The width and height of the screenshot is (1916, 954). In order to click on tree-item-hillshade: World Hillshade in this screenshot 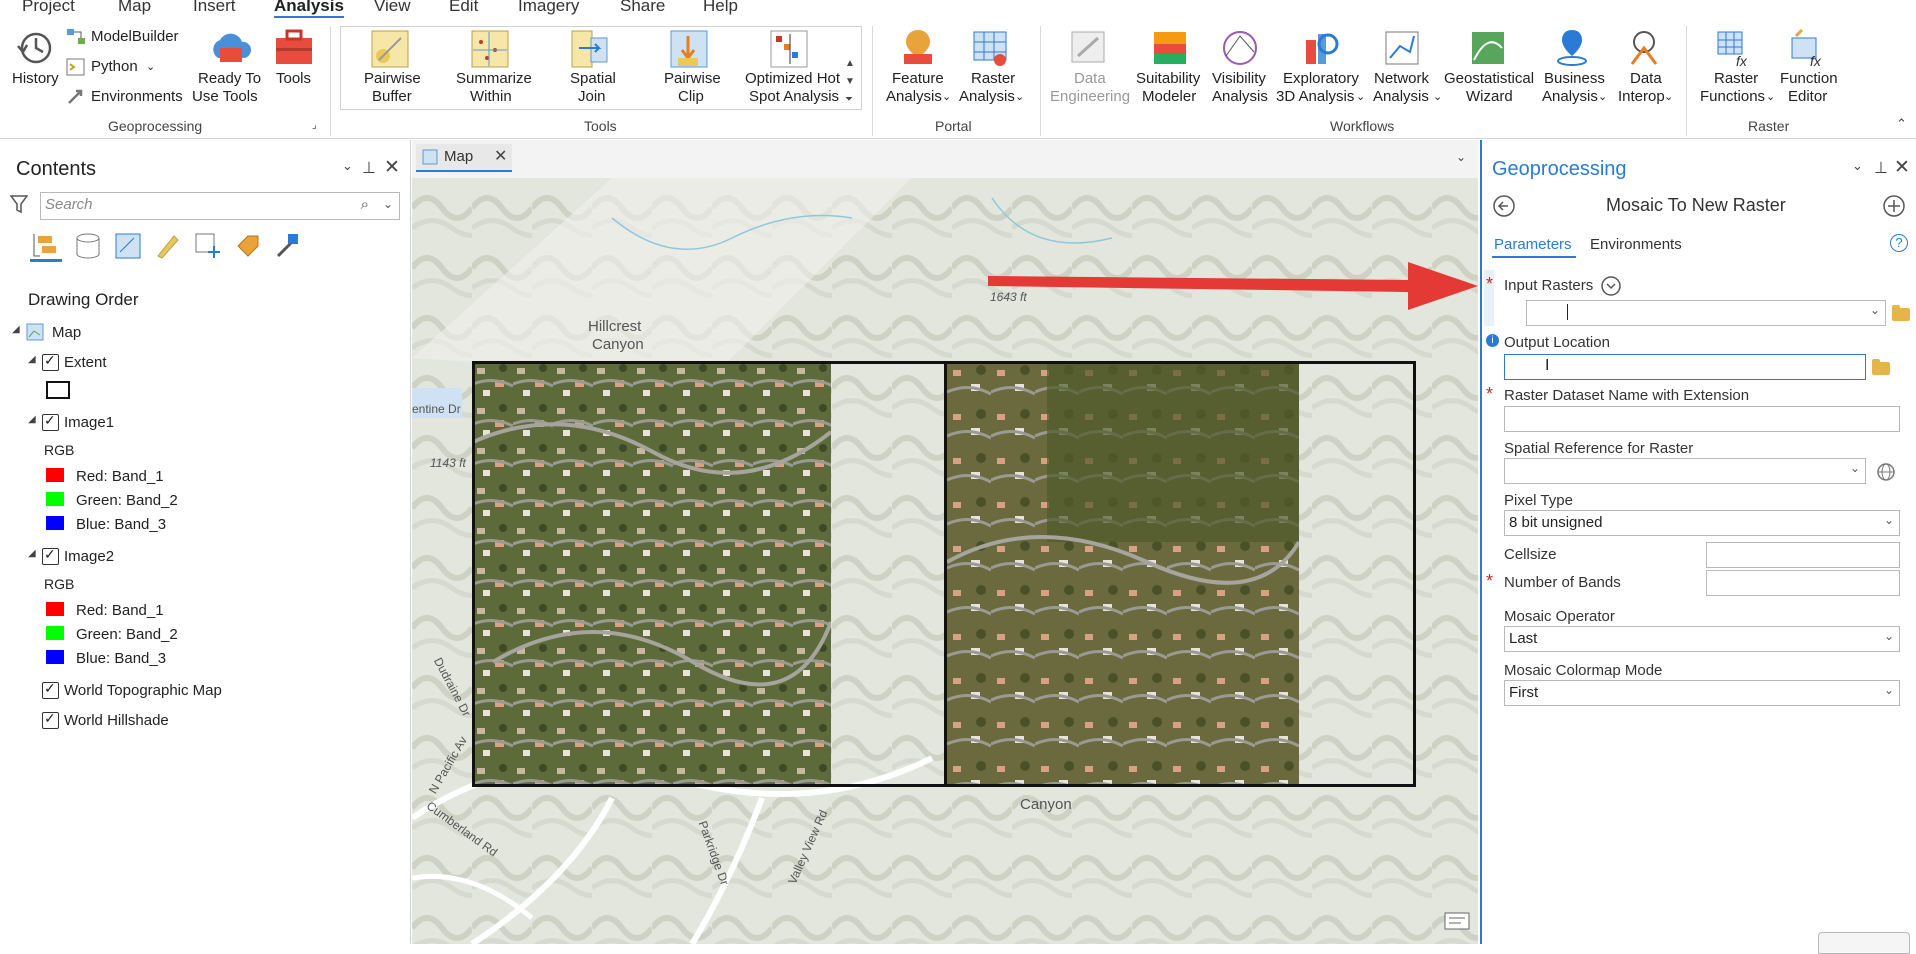, I will do `click(116, 720)`.